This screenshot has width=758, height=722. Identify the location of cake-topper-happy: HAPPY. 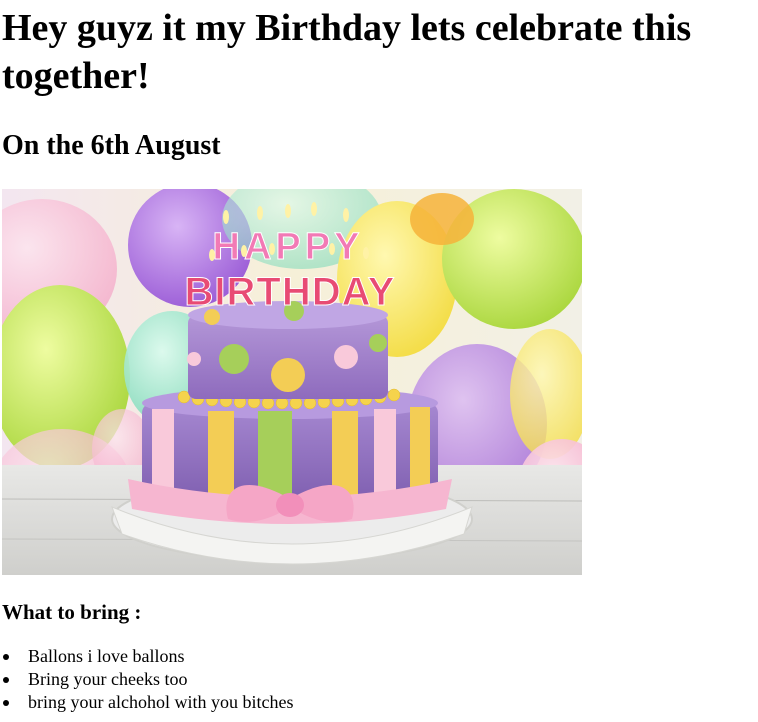
(288, 247).